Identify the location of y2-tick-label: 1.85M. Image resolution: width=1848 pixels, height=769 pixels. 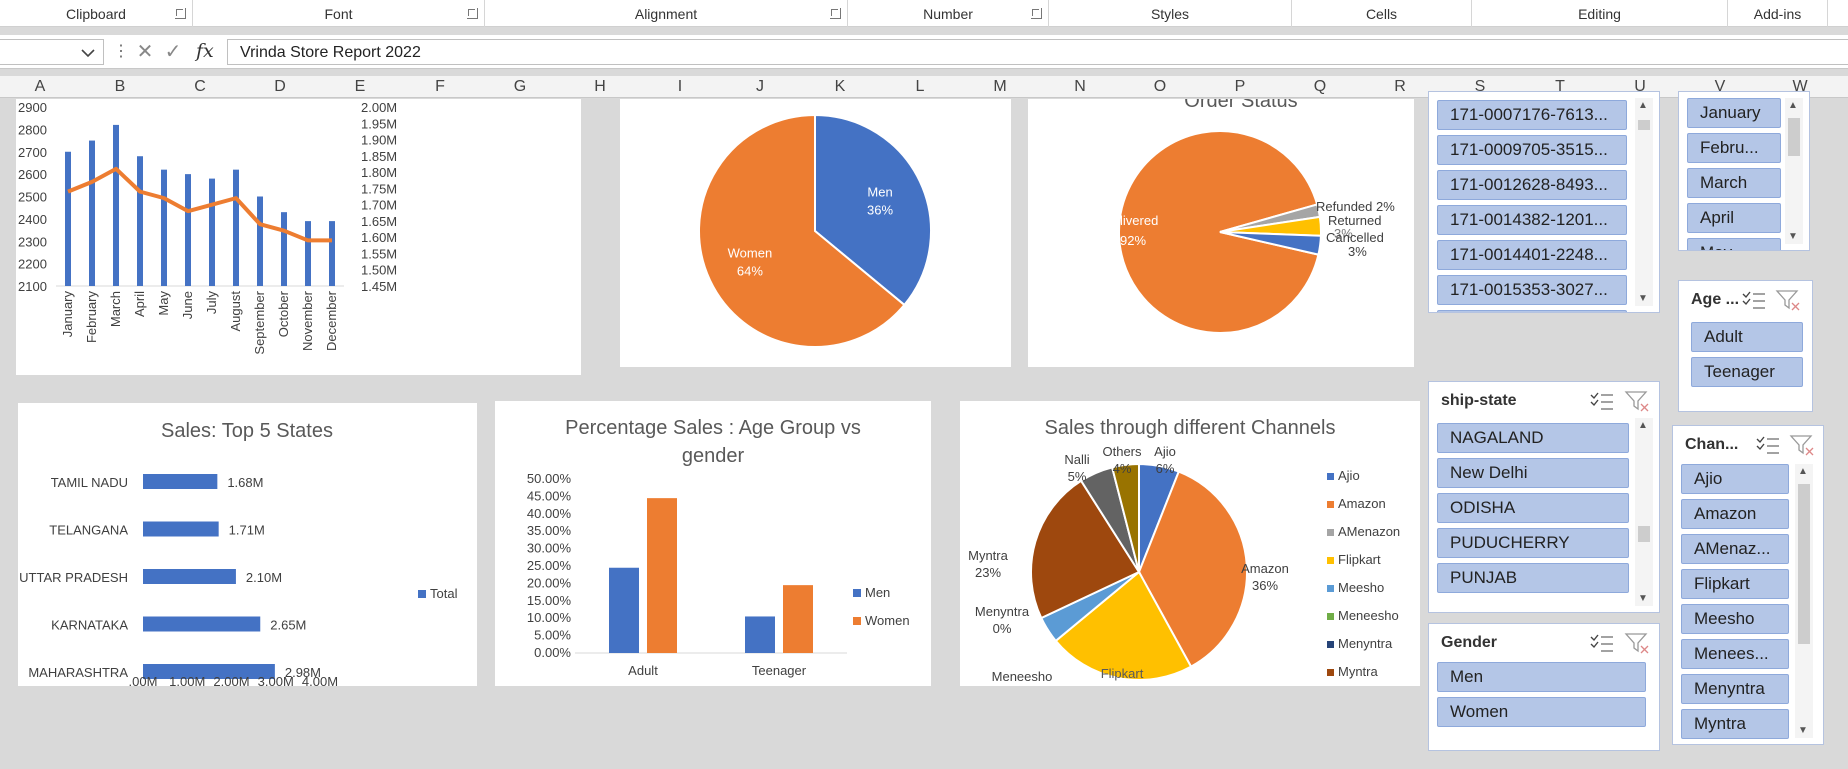
(379, 156).